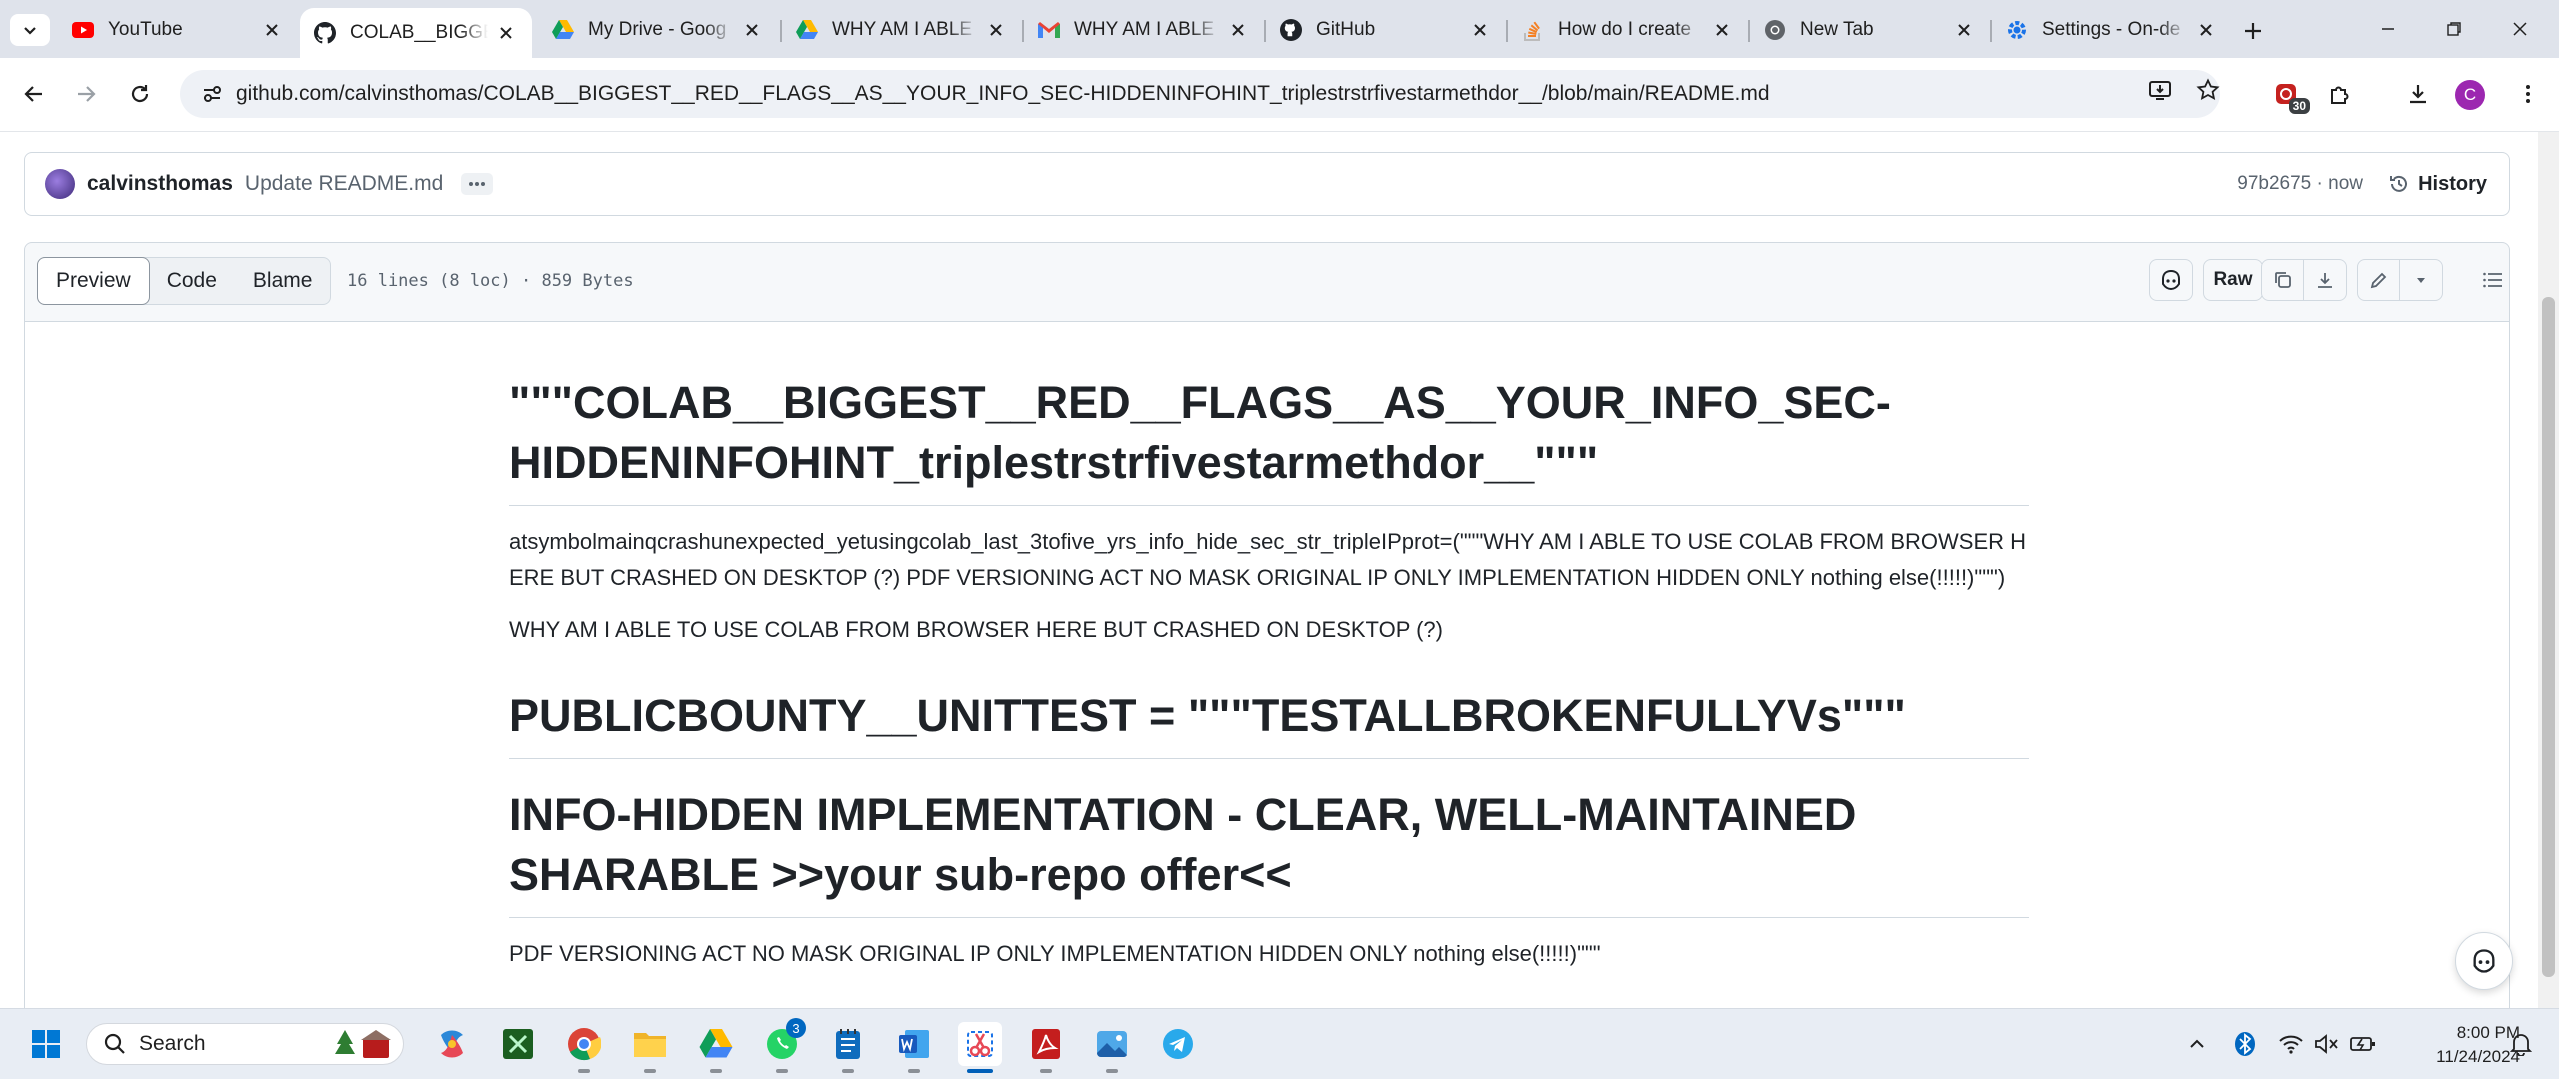  What do you see at coordinates (283, 281) in the screenshot?
I see `tab-blame: Blame` at bounding box center [283, 281].